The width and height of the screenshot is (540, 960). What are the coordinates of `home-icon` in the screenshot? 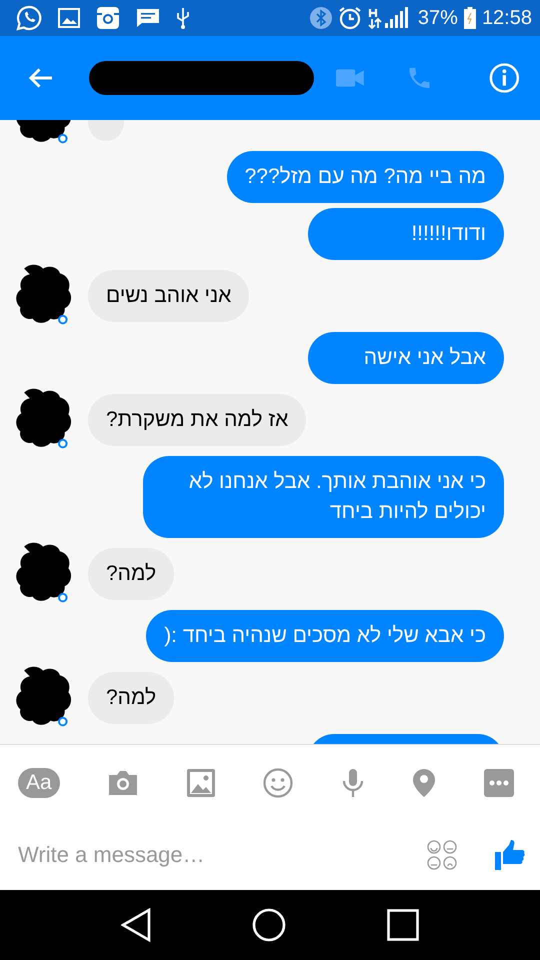 It's located at (269, 925).